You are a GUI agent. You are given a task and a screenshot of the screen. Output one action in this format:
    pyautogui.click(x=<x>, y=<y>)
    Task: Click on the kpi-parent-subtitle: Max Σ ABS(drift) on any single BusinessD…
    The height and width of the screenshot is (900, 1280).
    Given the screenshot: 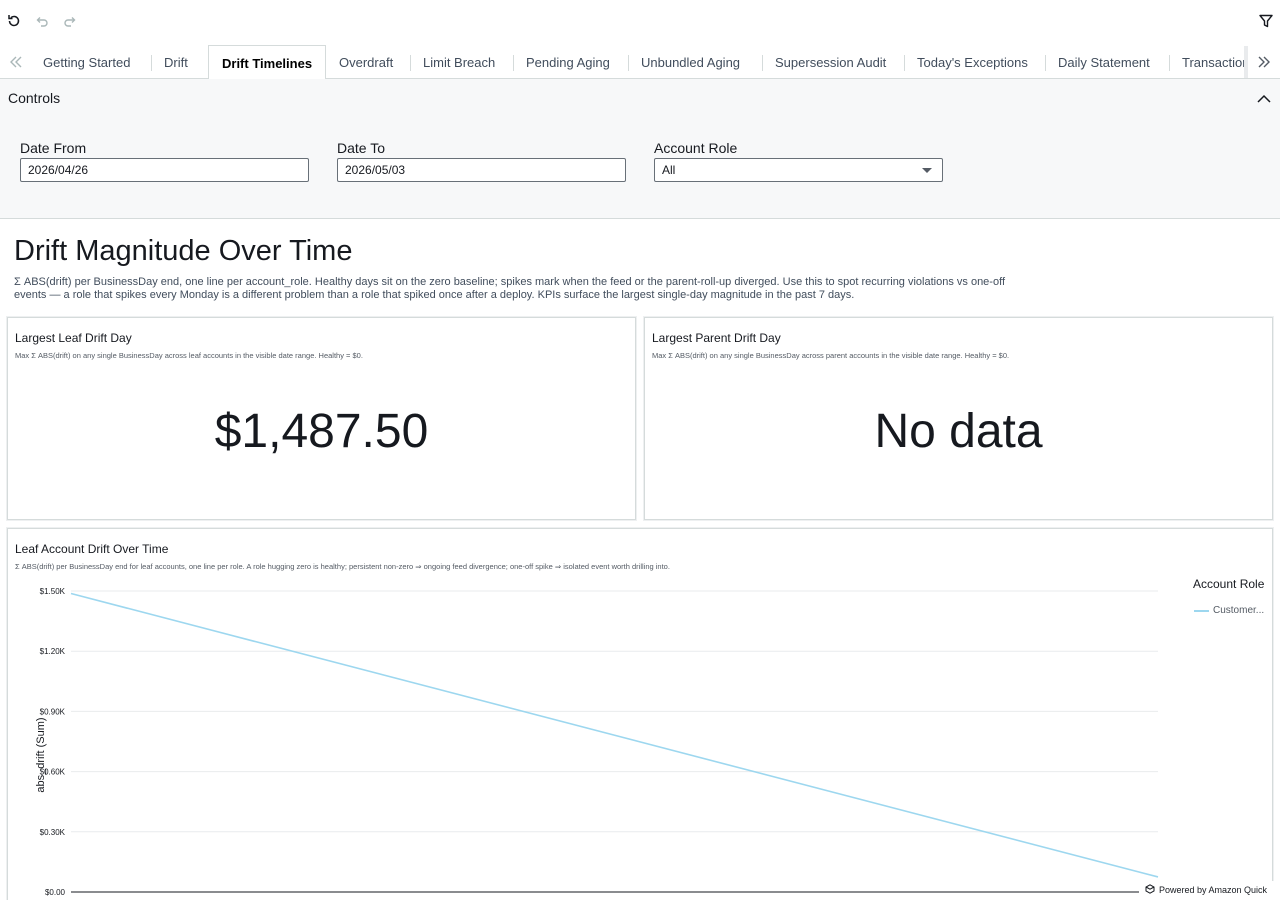 What is the action you would take?
    pyautogui.click(x=831, y=355)
    